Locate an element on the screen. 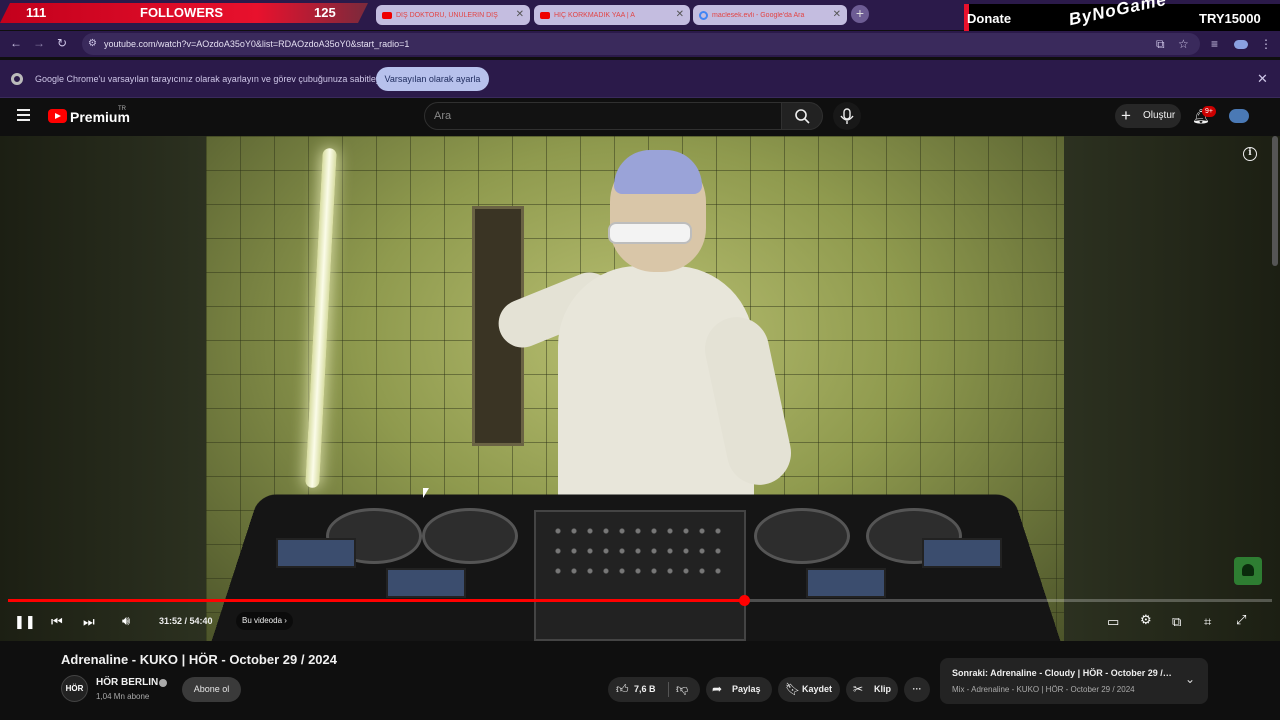  save-label: Kaydet is located at coordinates (817, 689).